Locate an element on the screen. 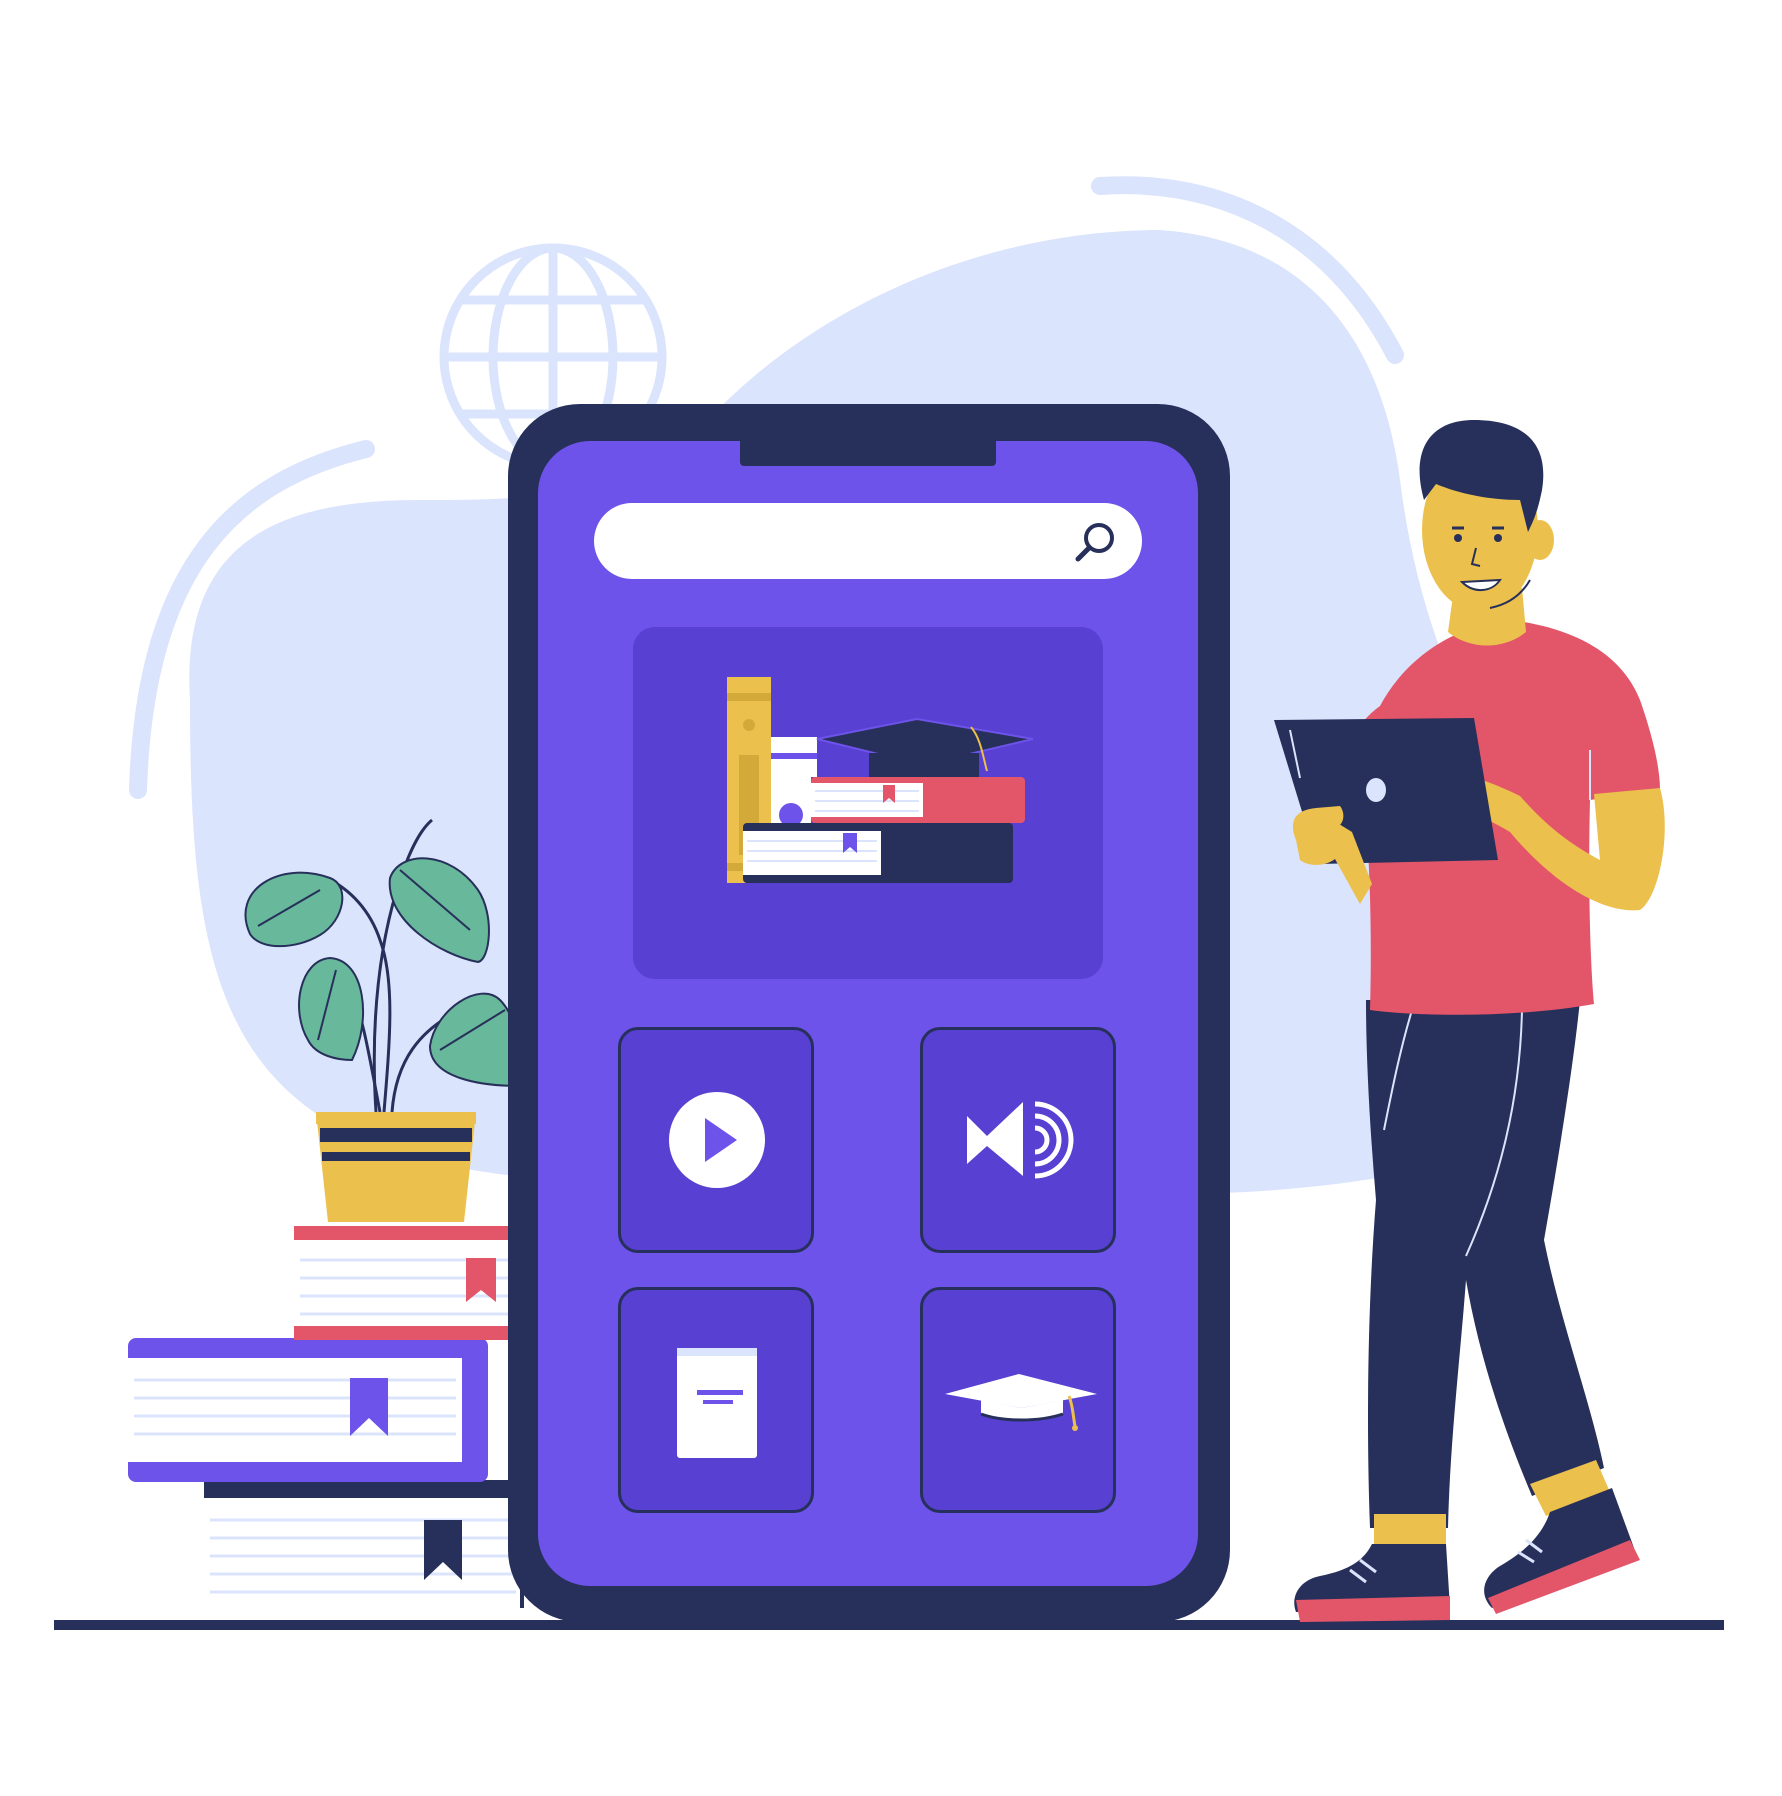  shoes is located at coordinates (1467, 1555).